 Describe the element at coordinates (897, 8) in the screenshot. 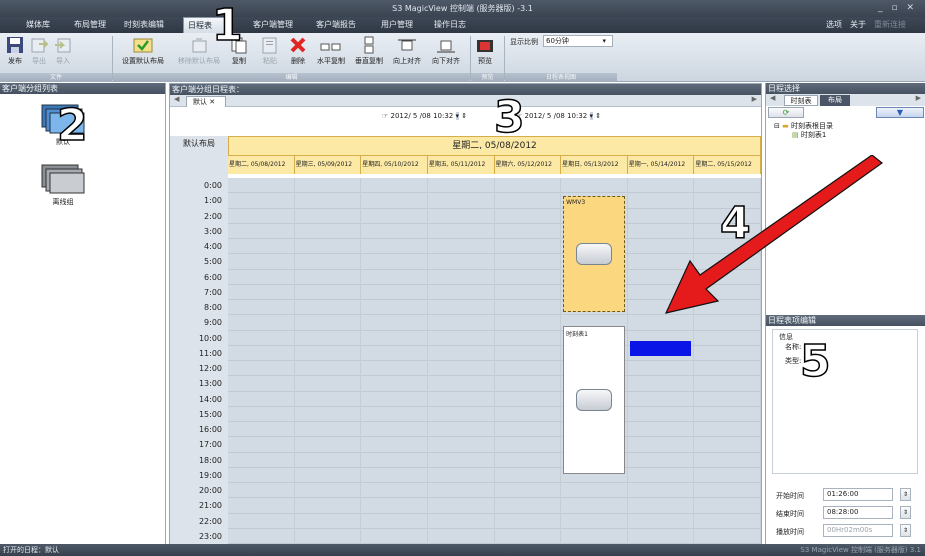

I see `window-controls: _ ▫ ✕` at that location.